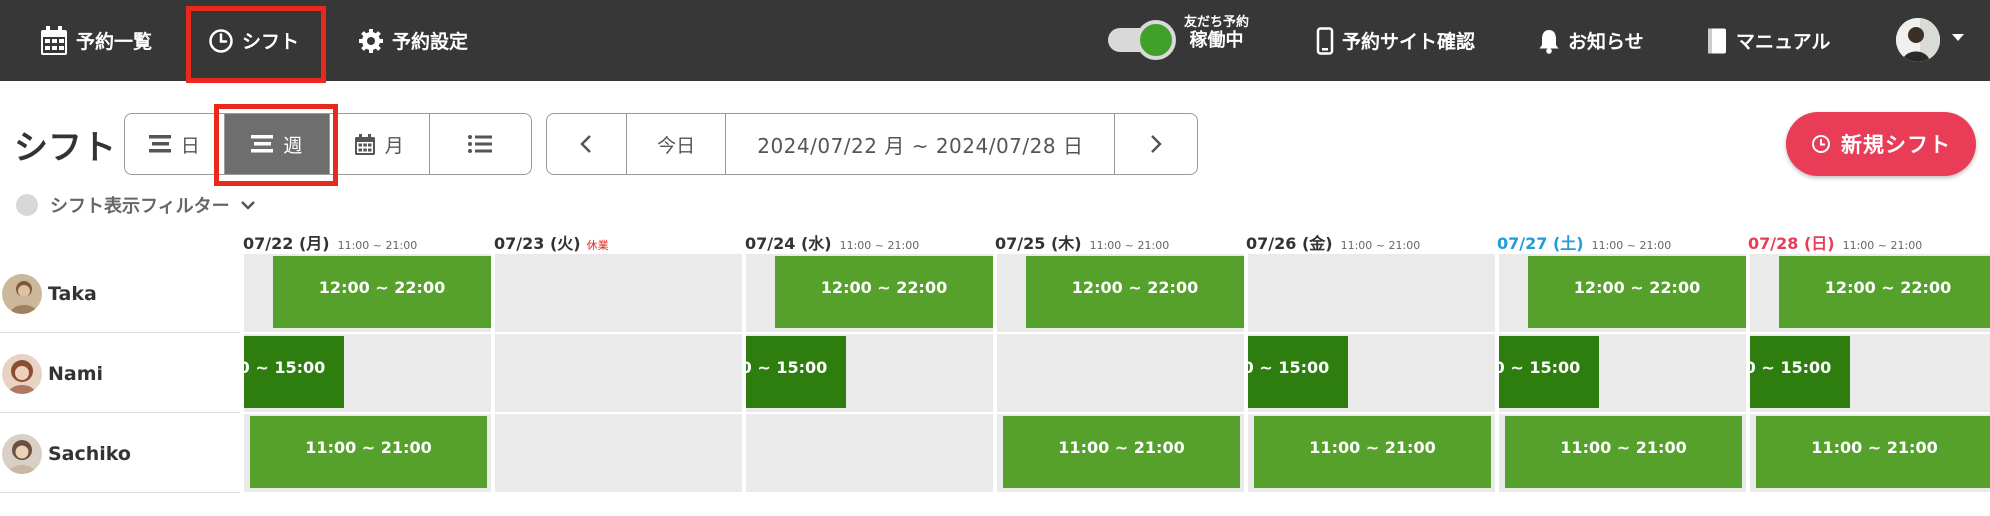 The image size is (1990, 516). I want to click on view-month-button: 月, so click(380, 144).